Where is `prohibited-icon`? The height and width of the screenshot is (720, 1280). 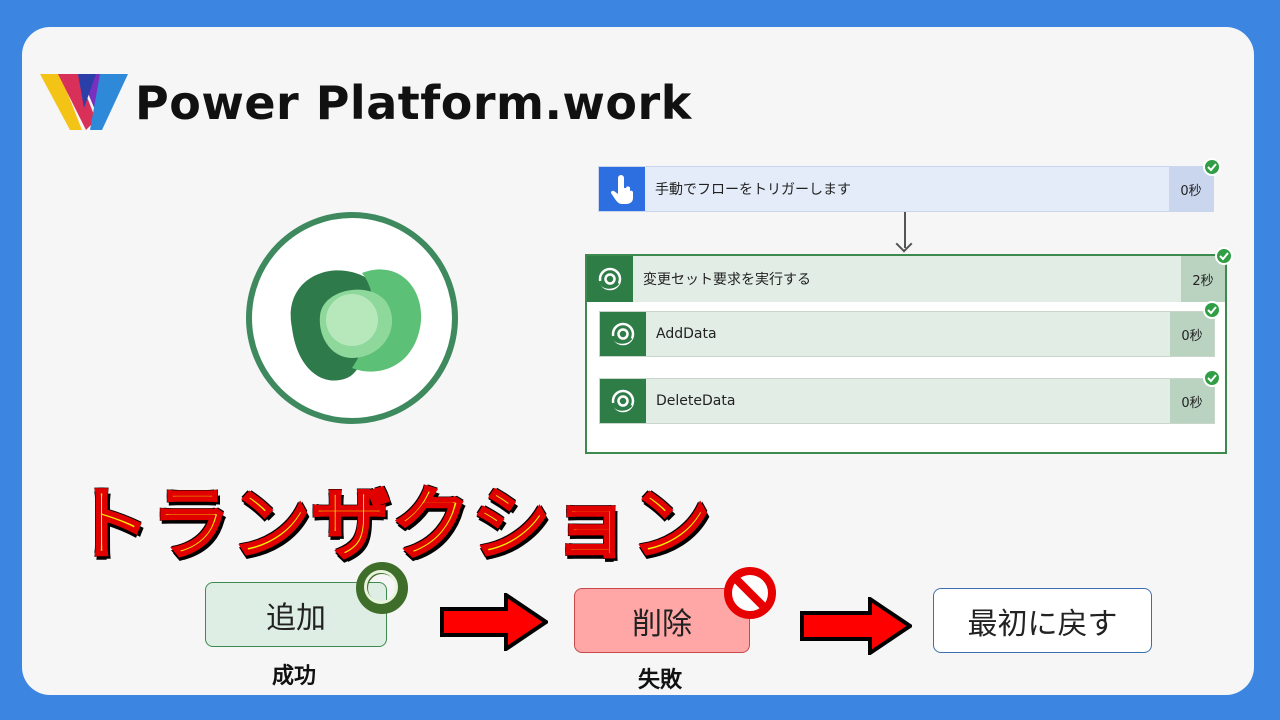
prohibited-icon is located at coordinates (750, 593).